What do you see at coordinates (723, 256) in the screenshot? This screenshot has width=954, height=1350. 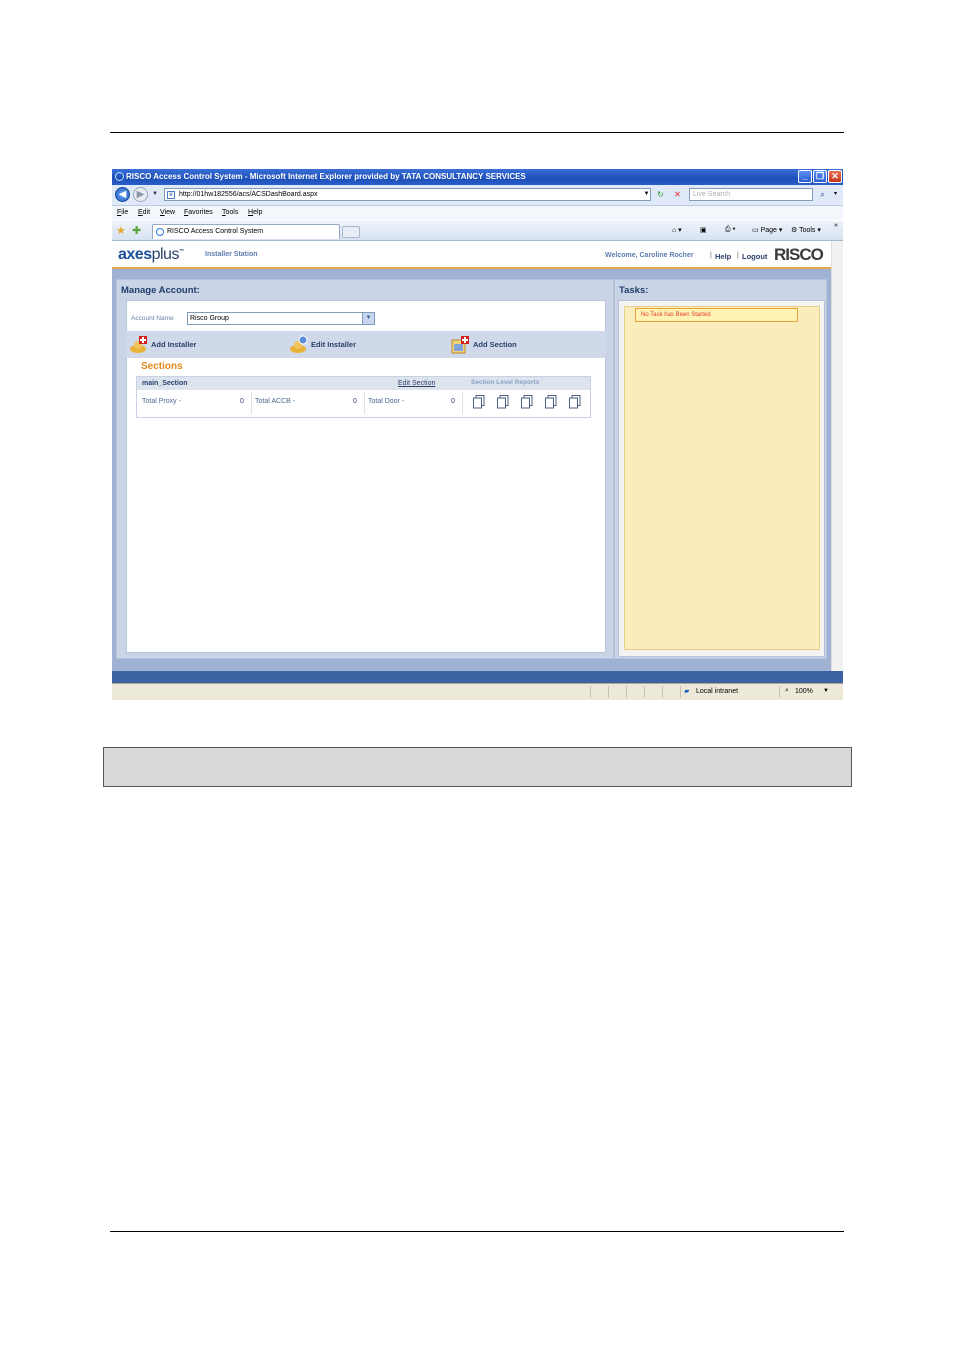 I see `help-link: Help` at bounding box center [723, 256].